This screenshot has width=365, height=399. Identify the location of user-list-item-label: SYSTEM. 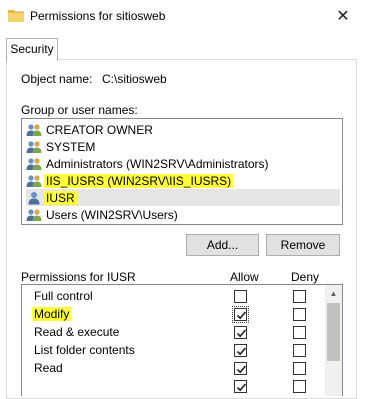
(71, 146).